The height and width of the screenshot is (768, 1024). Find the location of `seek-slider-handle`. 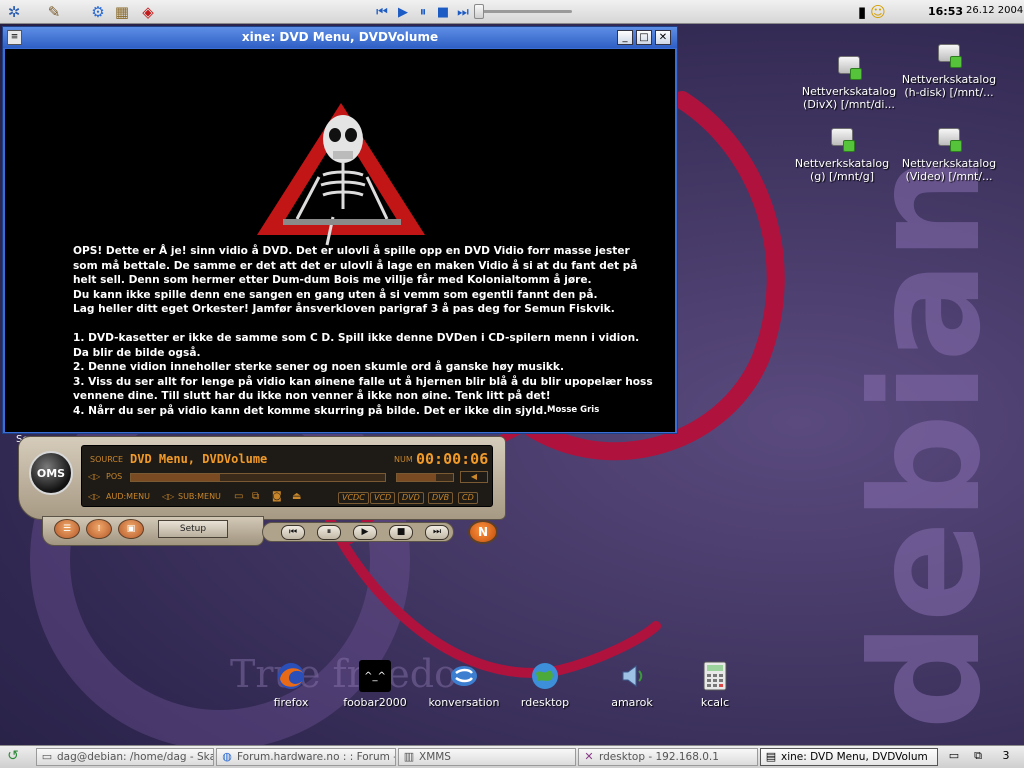

seek-slider-handle is located at coordinates (479, 11).